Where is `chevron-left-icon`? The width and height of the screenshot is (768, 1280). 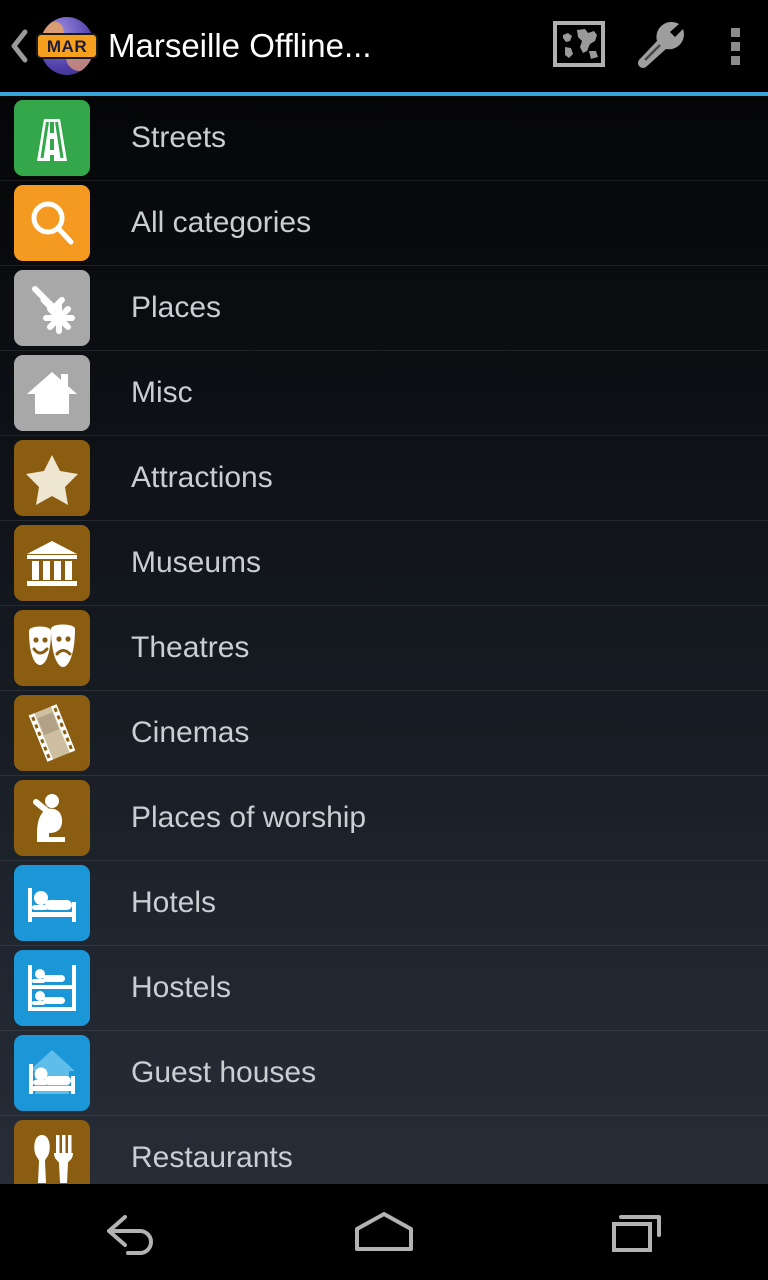
chevron-left-icon is located at coordinates (19, 46).